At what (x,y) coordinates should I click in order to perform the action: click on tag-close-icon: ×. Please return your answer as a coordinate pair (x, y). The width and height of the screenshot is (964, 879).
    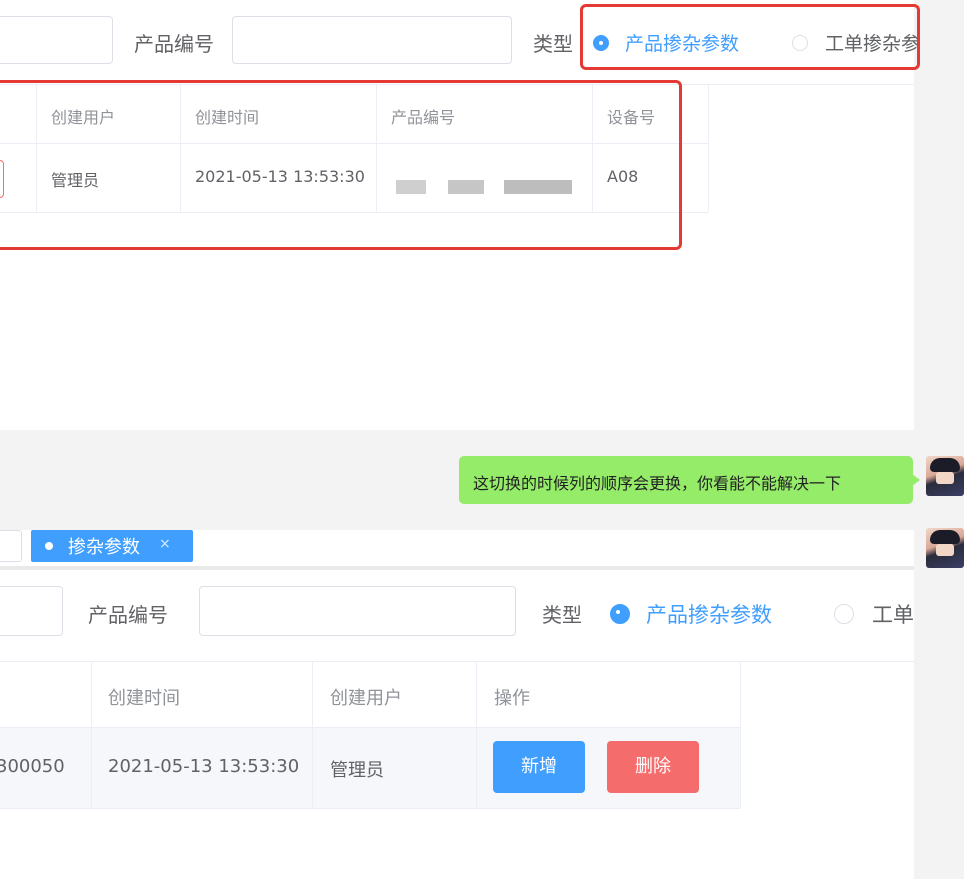
    Looking at the image, I should click on (165, 544).